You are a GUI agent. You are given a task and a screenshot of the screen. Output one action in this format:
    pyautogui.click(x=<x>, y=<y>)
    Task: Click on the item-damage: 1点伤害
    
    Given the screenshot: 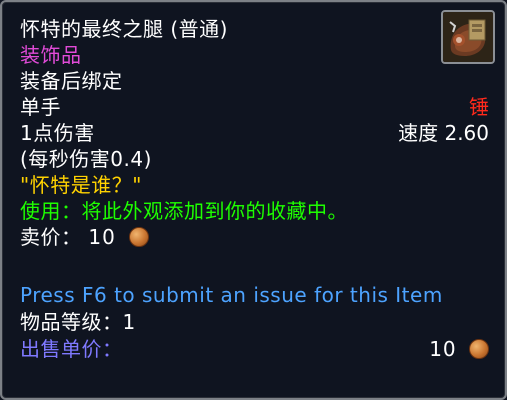 What is the action you would take?
    pyautogui.click(x=57, y=133)
    